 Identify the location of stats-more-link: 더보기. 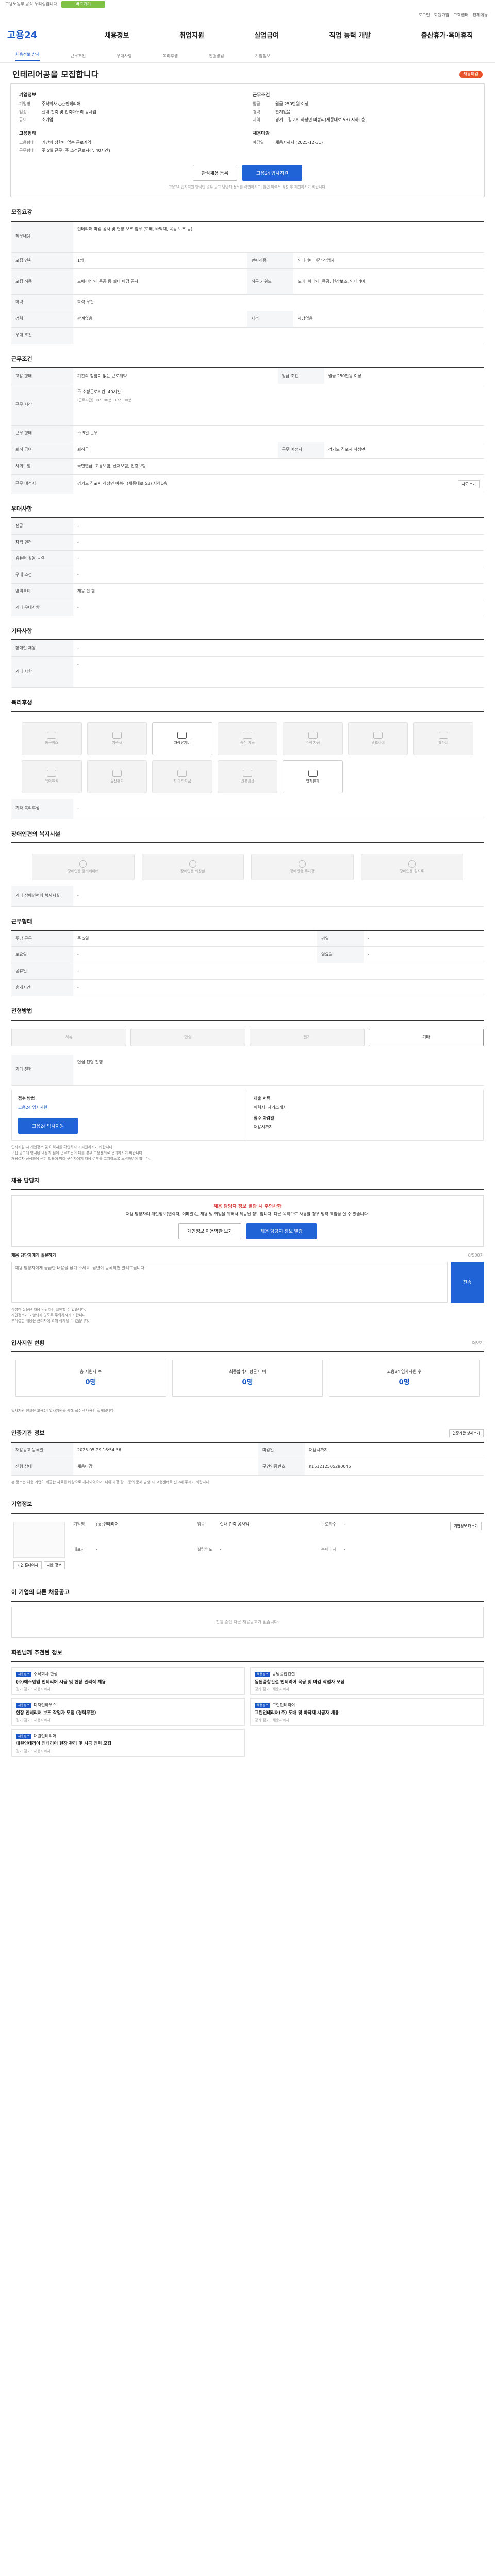
(478, 1343).